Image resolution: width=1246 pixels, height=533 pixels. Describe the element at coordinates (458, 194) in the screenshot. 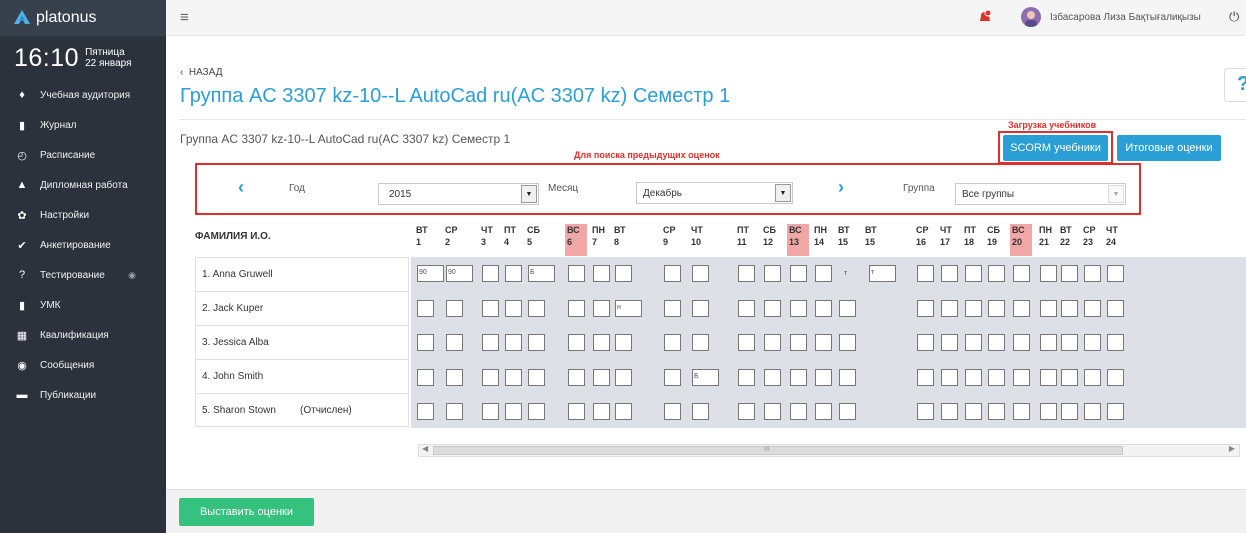

I see `year-select: ▼` at that location.